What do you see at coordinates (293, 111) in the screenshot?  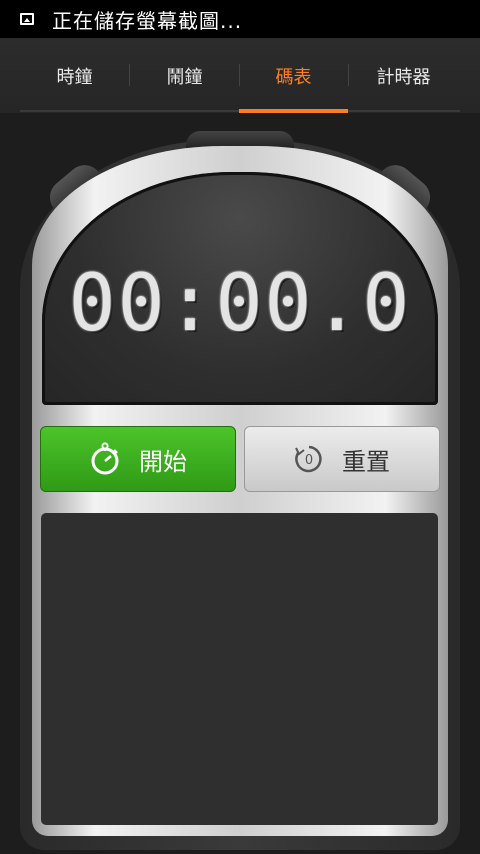 I see `tab-active-indicator` at bounding box center [293, 111].